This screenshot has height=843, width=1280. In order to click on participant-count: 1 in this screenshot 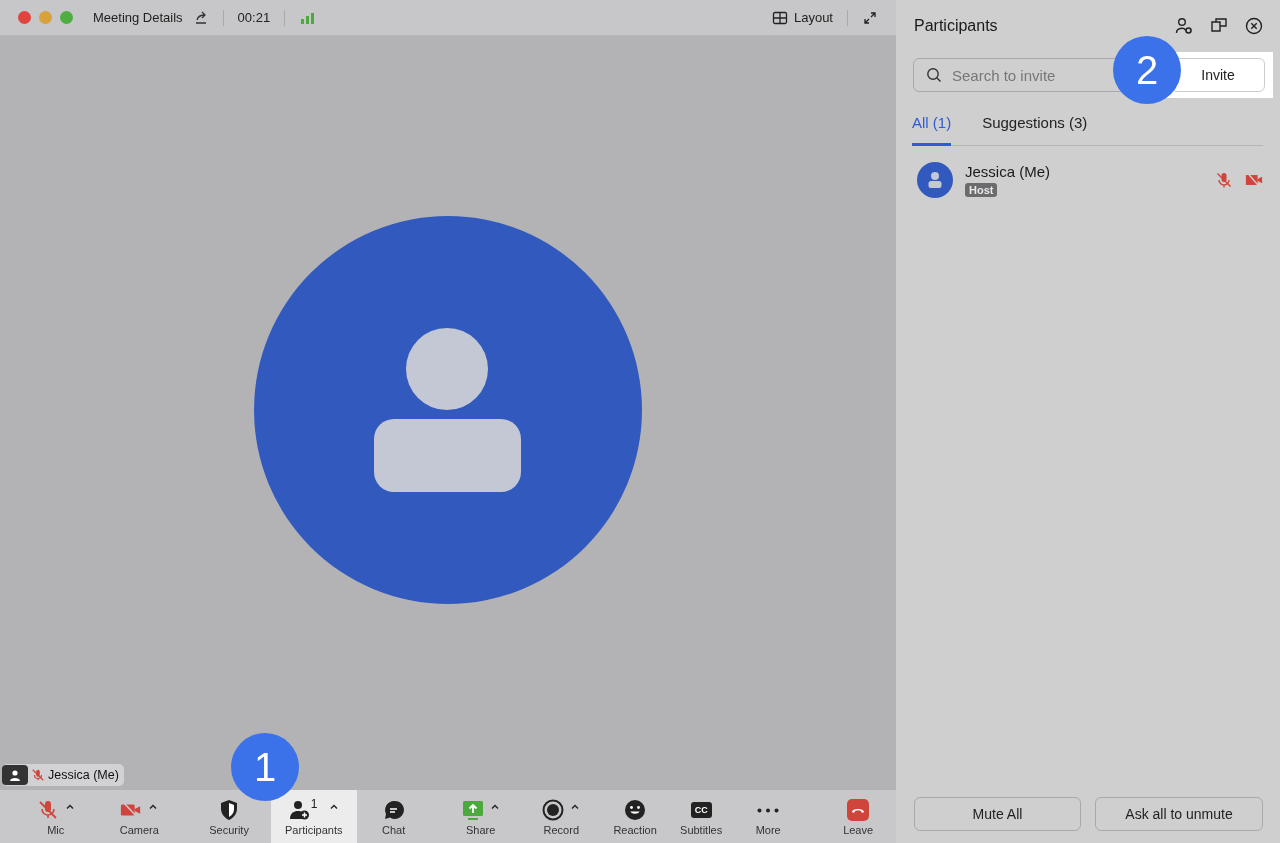, I will do `click(314, 804)`.